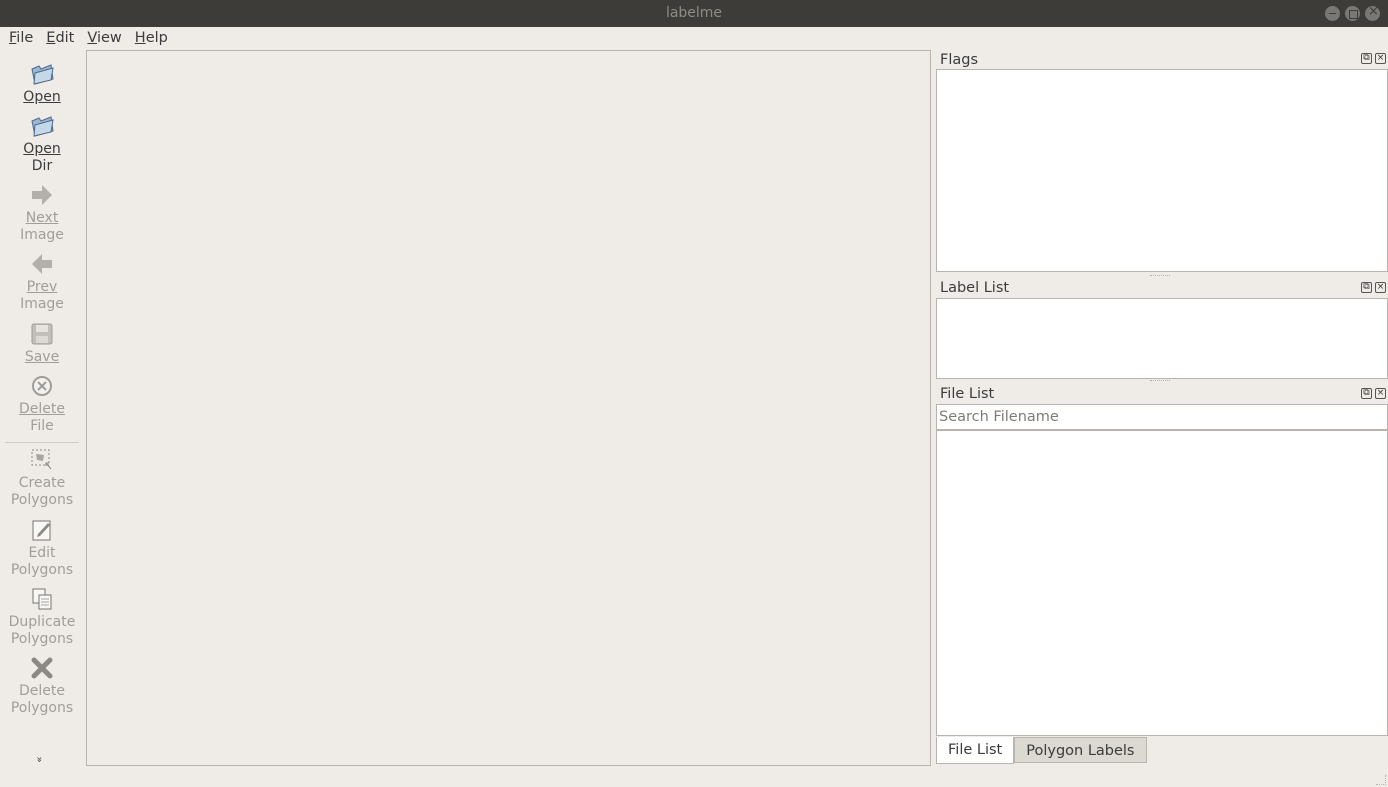 Image resolution: width=1388 pixels, height=787 pixels. I want to click on create-polygon-icon, so click(41, 459).